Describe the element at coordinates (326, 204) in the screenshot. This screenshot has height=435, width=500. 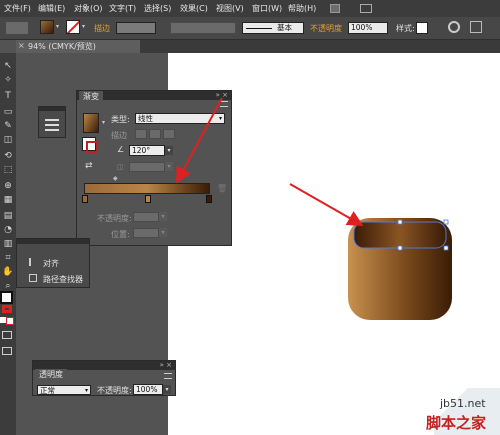
I see `annotation-arrow-canvas` at that location.